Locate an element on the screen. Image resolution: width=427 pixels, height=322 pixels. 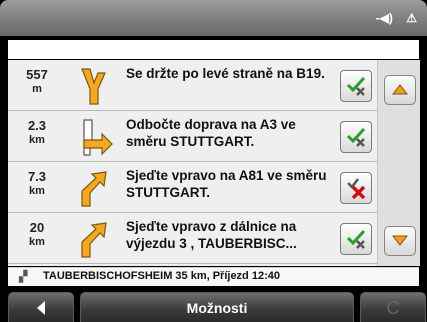
distance-value: 20 is located at coordinates (37, 227).